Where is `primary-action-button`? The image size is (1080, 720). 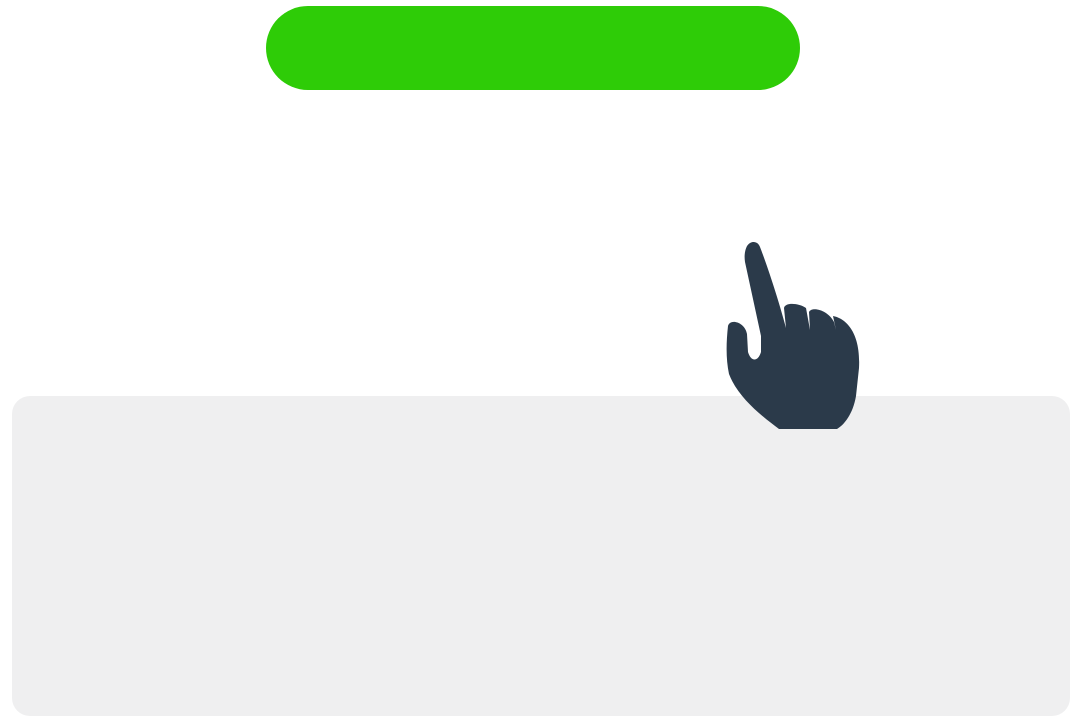
primary-action-button is located at coordinates (533, 48).